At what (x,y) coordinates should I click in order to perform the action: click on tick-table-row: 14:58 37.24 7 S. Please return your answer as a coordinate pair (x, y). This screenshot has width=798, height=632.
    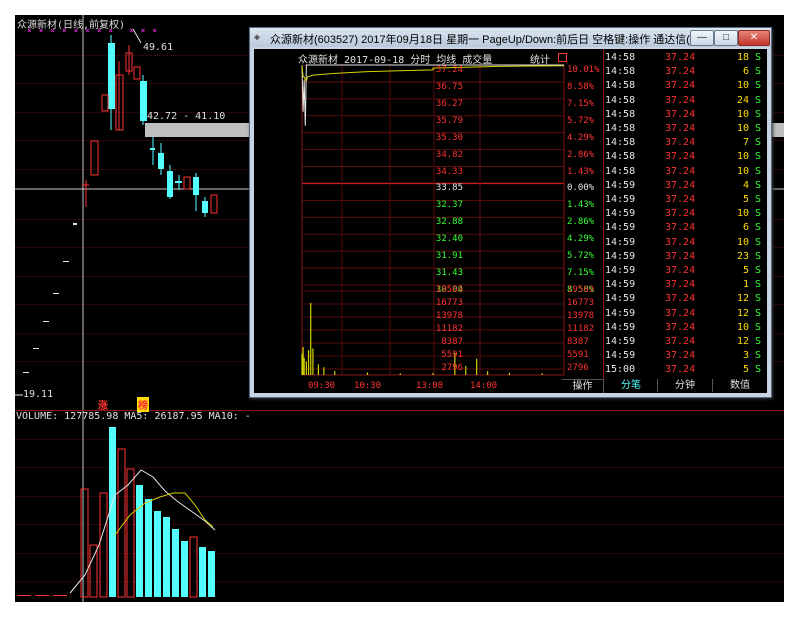
    Looking at the image, I should click on (685, 143).